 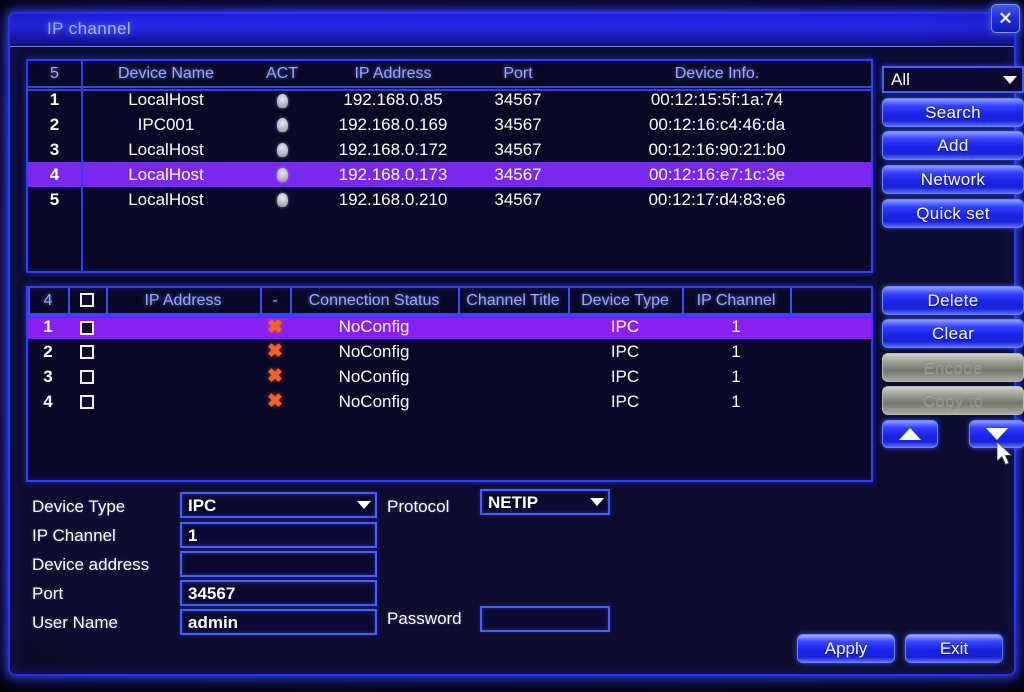 I want to click on ip-channel-input: 1, so click(x=278, y=535).